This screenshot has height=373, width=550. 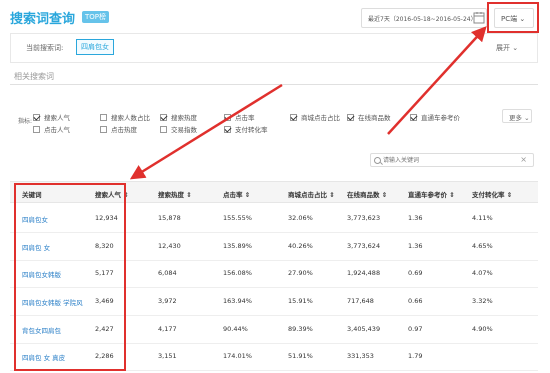 I want to click on arrow-to-device, so click(x=437, y=80).